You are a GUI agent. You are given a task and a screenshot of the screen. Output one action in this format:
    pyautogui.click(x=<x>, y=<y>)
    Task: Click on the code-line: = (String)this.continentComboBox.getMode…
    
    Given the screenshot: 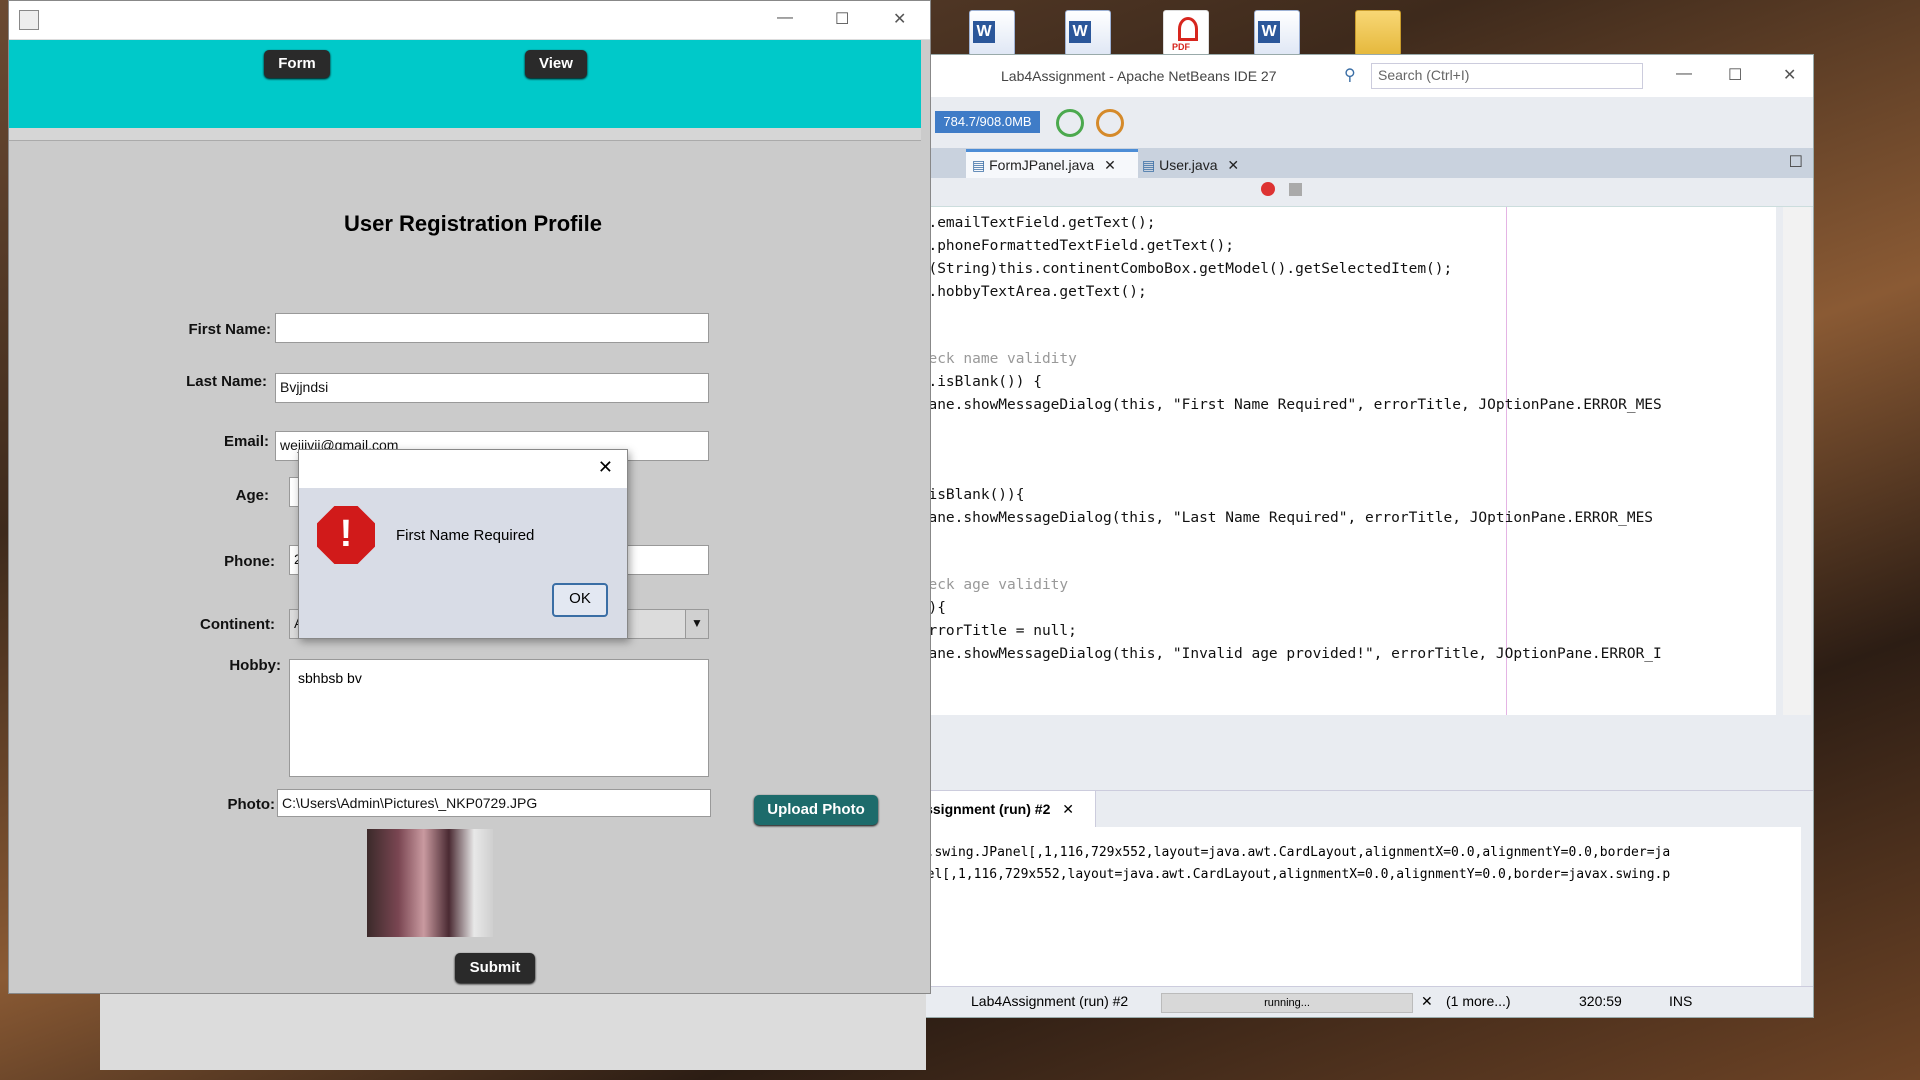 What is the action you would take?
    pyautogui.click(x=1182, y=269)
    